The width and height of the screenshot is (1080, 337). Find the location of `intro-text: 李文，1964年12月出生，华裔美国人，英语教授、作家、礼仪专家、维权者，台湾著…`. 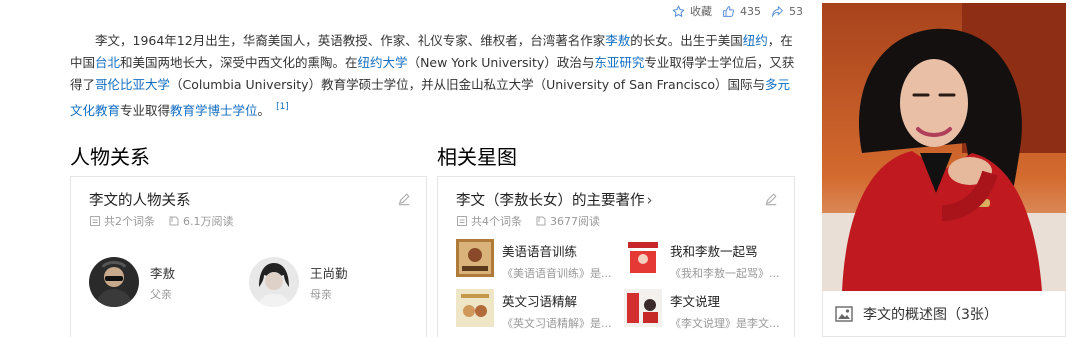

intro-text: 李文，1964年12月出生，华裔美国人，英语教授、作家、礼仪专家、维权者，台湾著… is located at coordinates (350, 40).